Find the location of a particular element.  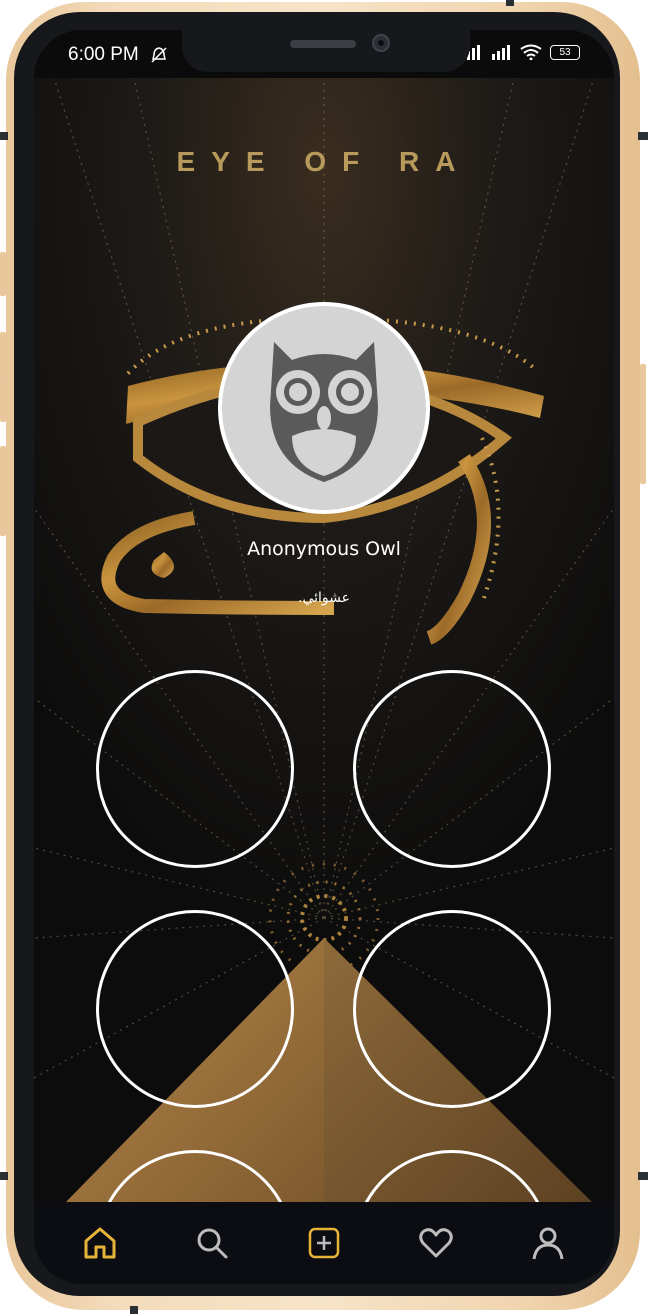

profile-avatar is located at coordinates (324, 408).